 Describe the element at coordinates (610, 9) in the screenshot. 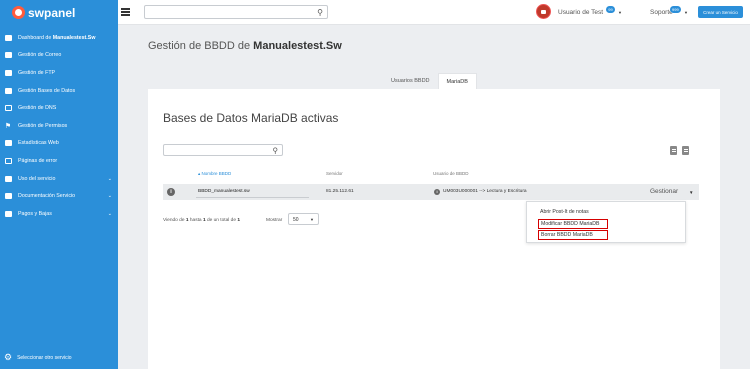

I see `user-badge: 99` at that location.